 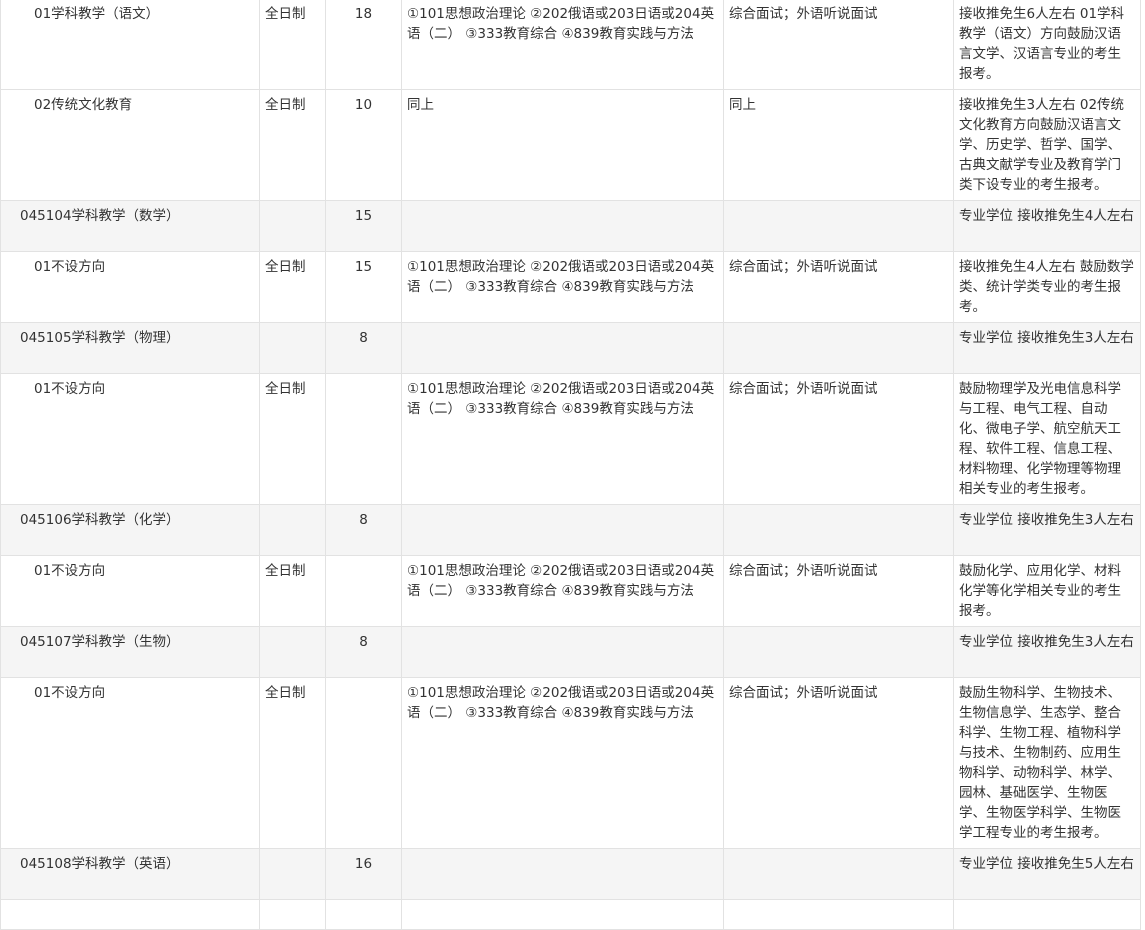 I want to click on direction-name-cell: 01学科教学（语文）, so click(x=130, y=45).